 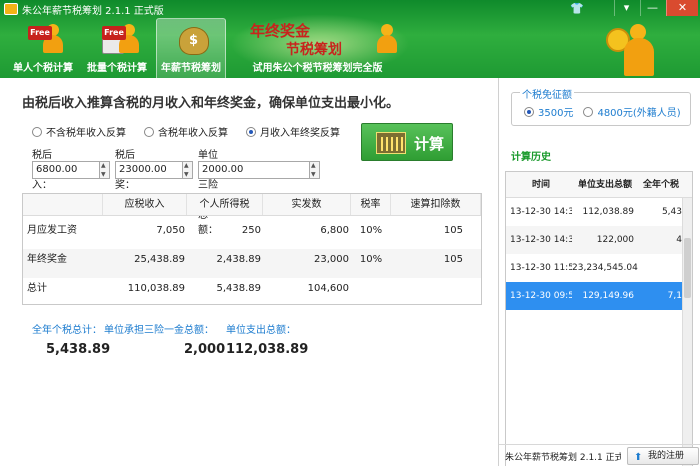 I want to click on tab-annual-plan: $ 年薪节税筹划, so click(x=191, y=48).